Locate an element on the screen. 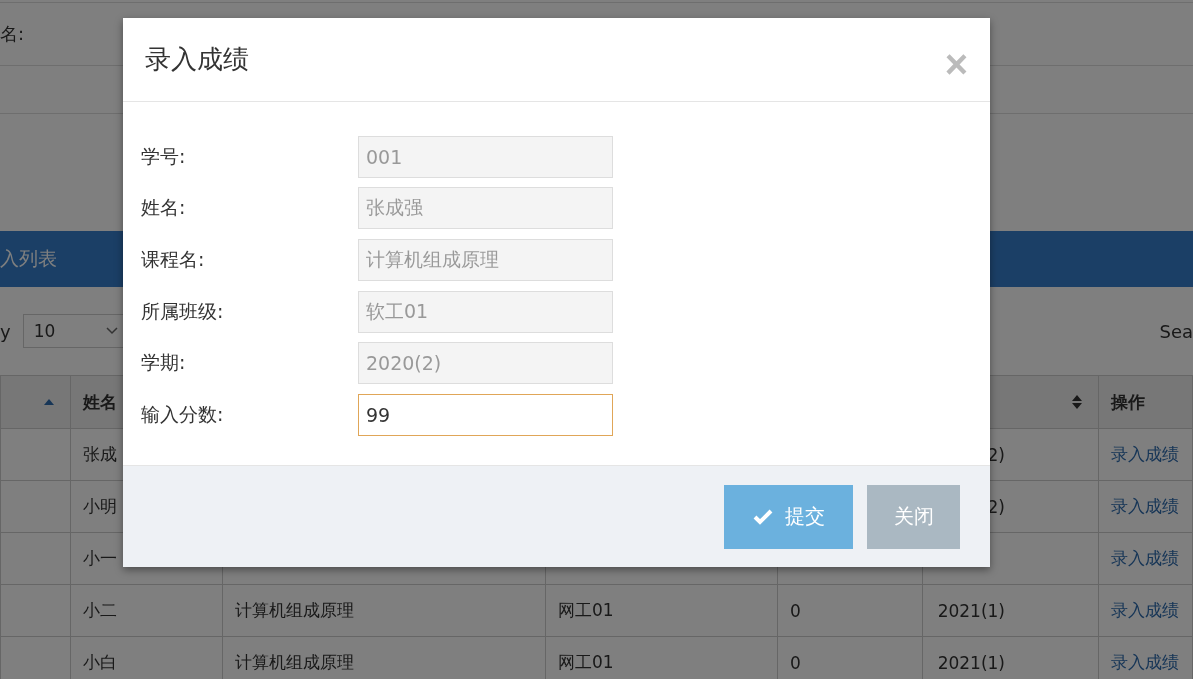  field-label: 姓名: is located at coordinates (164, 208).